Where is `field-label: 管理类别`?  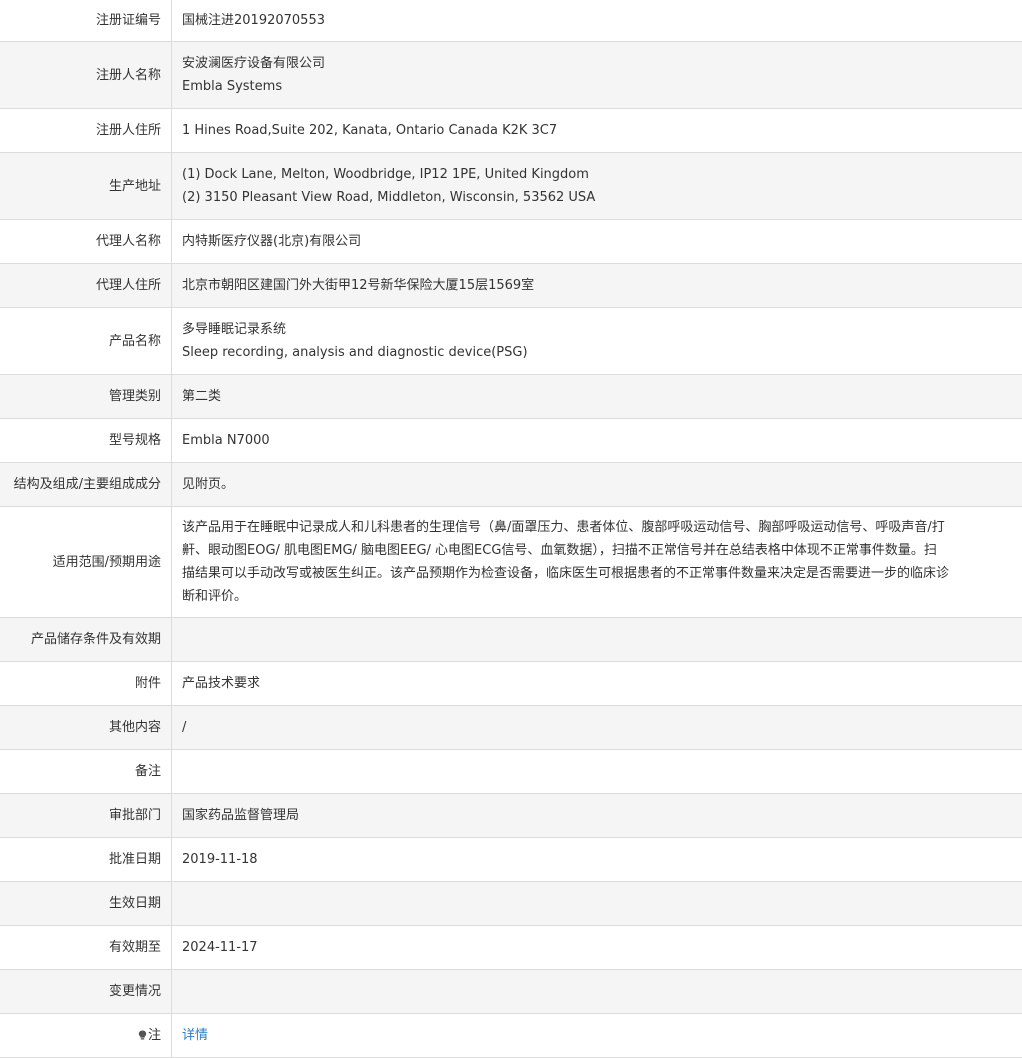
field-label: 管理类别 is located at coordinates (86, 397).